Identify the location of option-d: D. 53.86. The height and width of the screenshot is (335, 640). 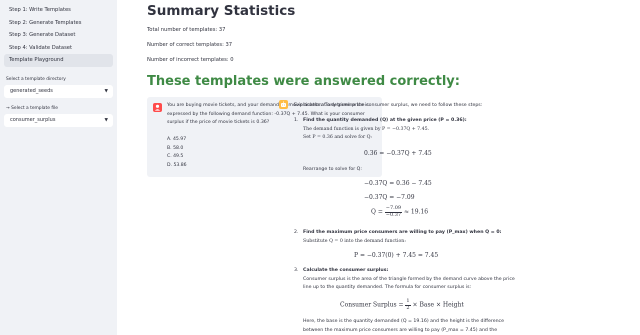
(177, 165).